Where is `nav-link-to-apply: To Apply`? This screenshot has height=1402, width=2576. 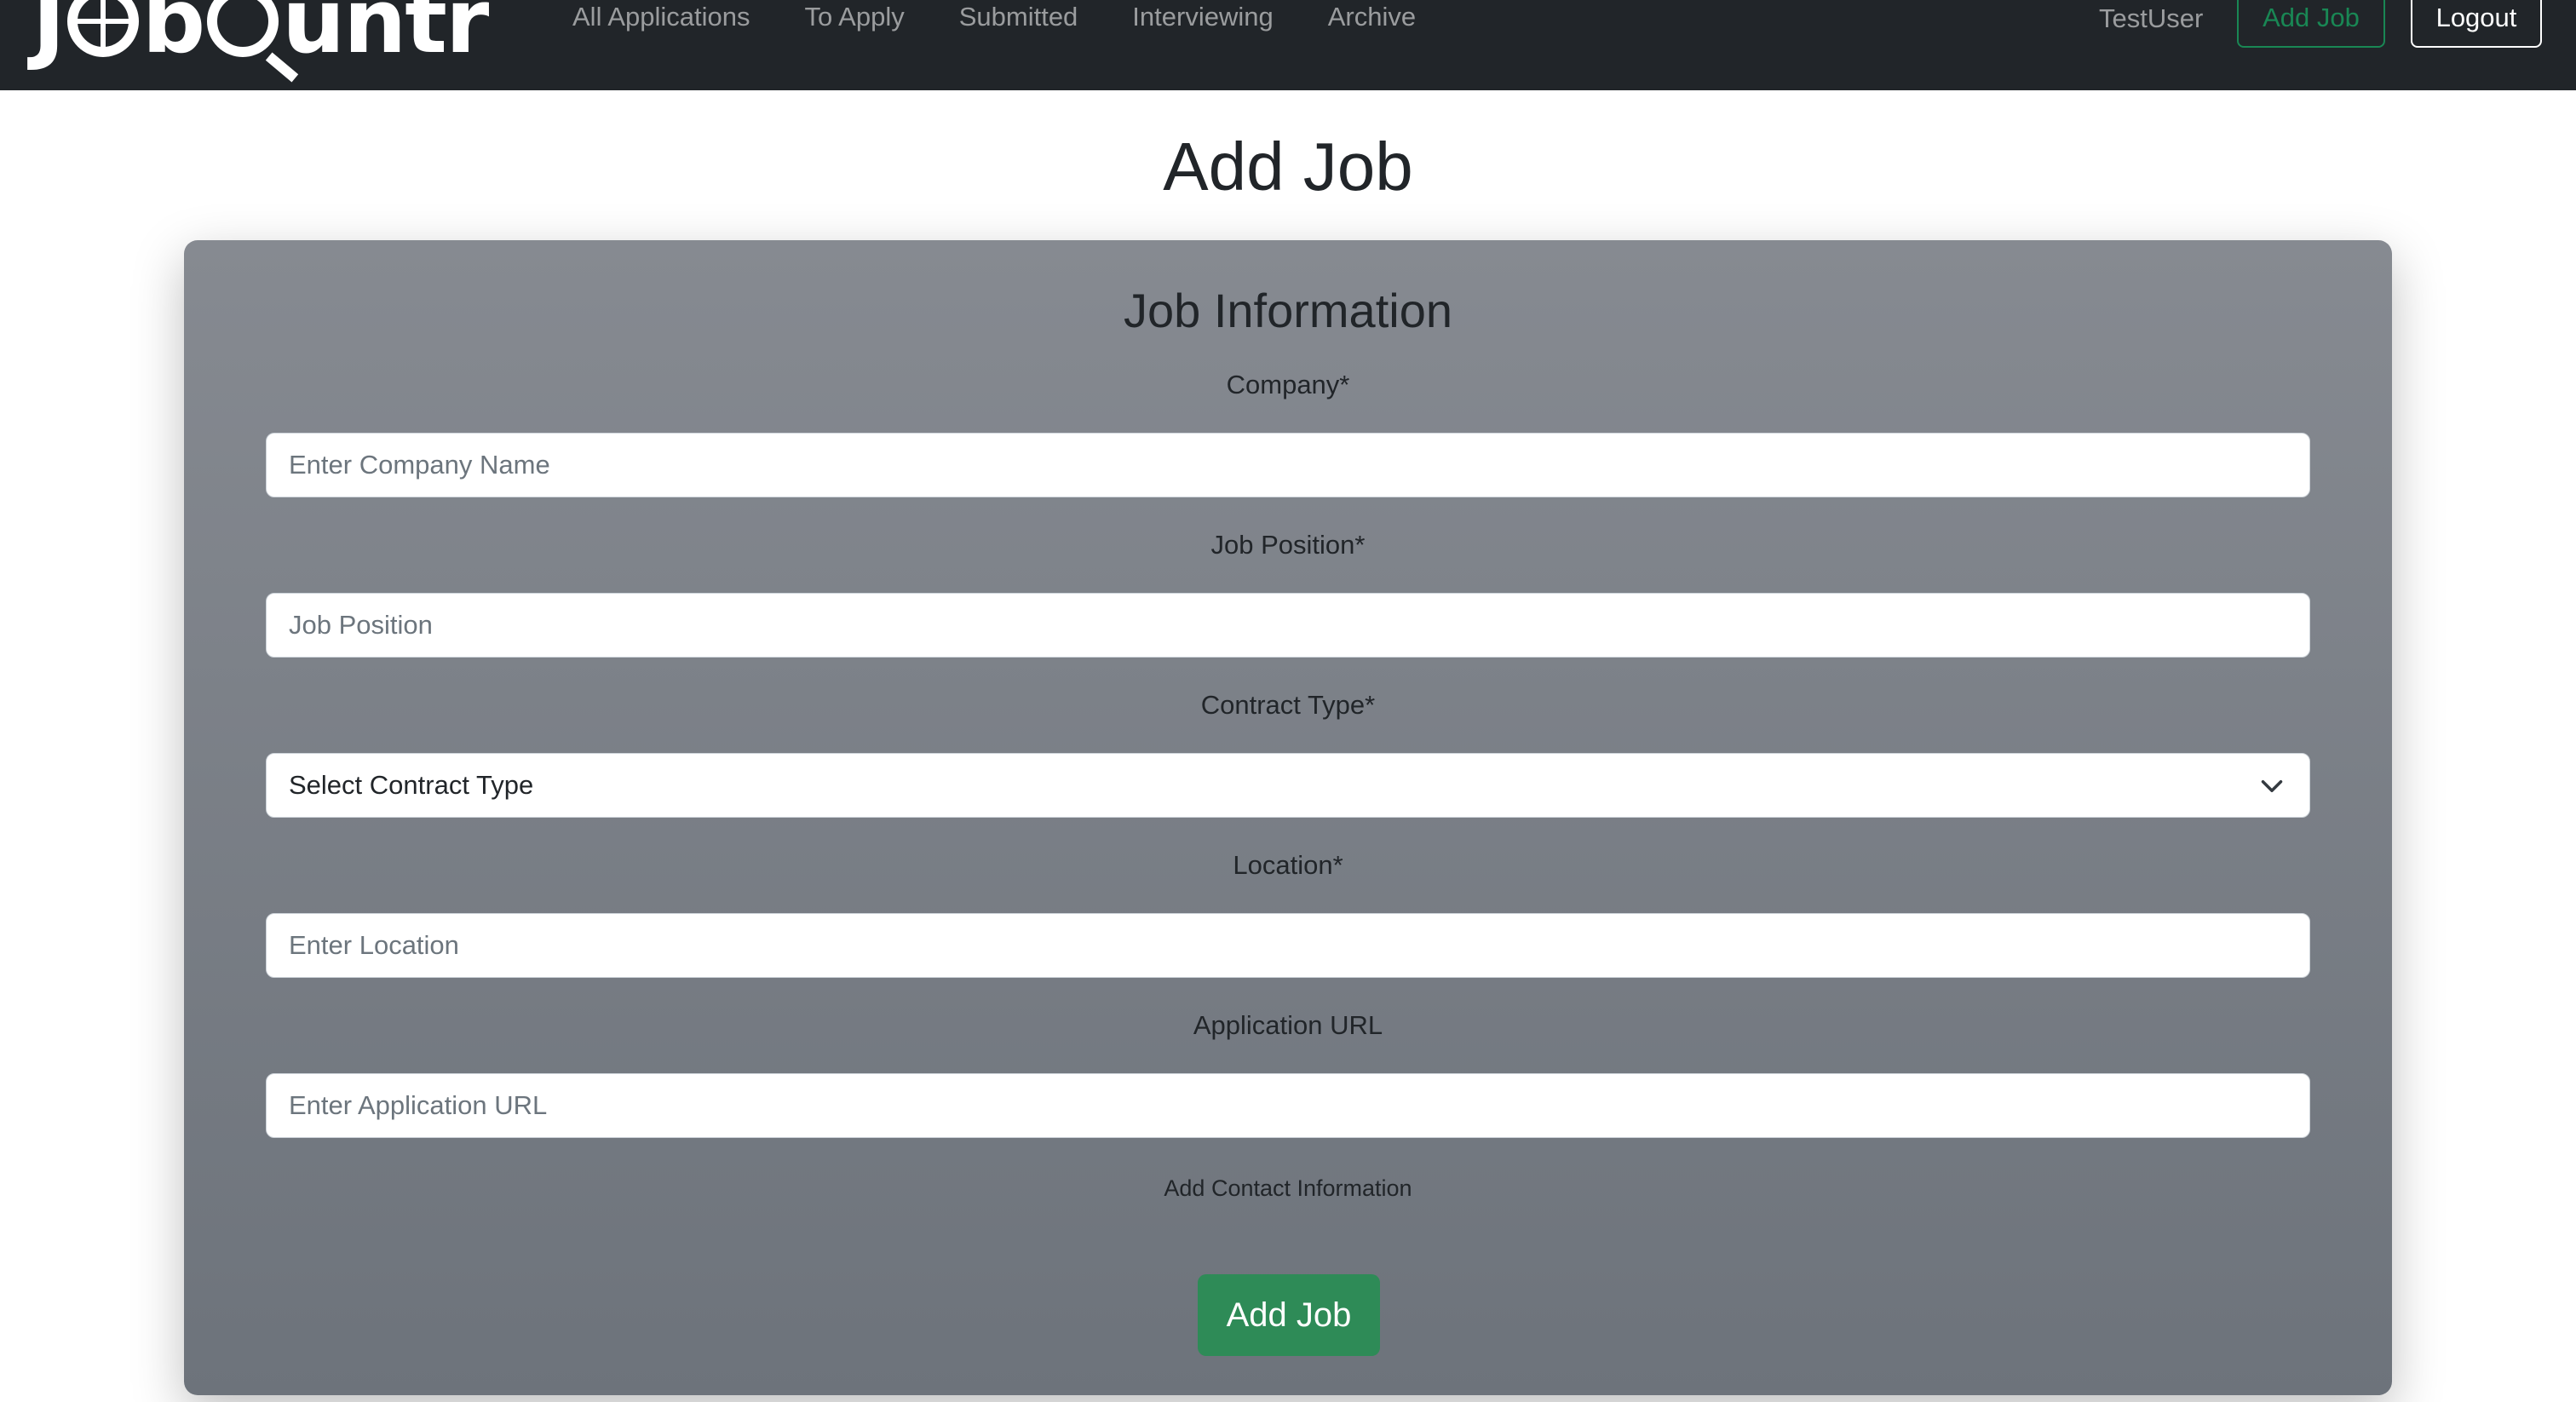 nav-link-to-apply: To Apply is located at coordinates (855, 17).